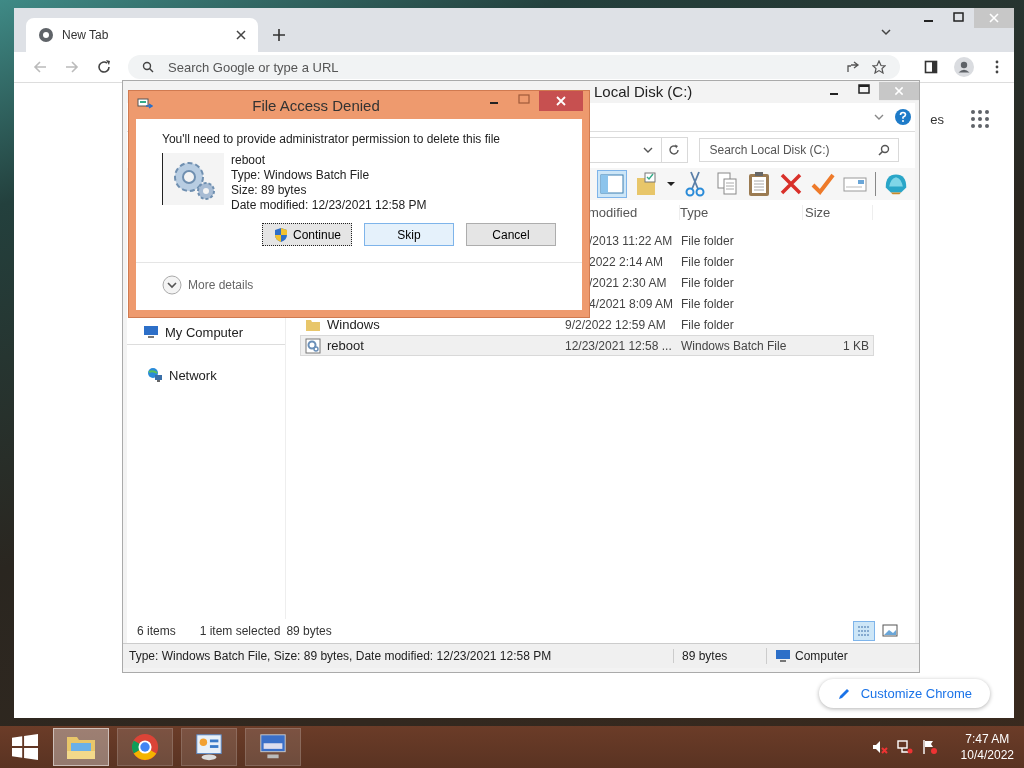  What do you see at coordinates (856, 345) in the screenshot?
I see `size-cell-text: 1 KB` at bounding box center [856, 345].